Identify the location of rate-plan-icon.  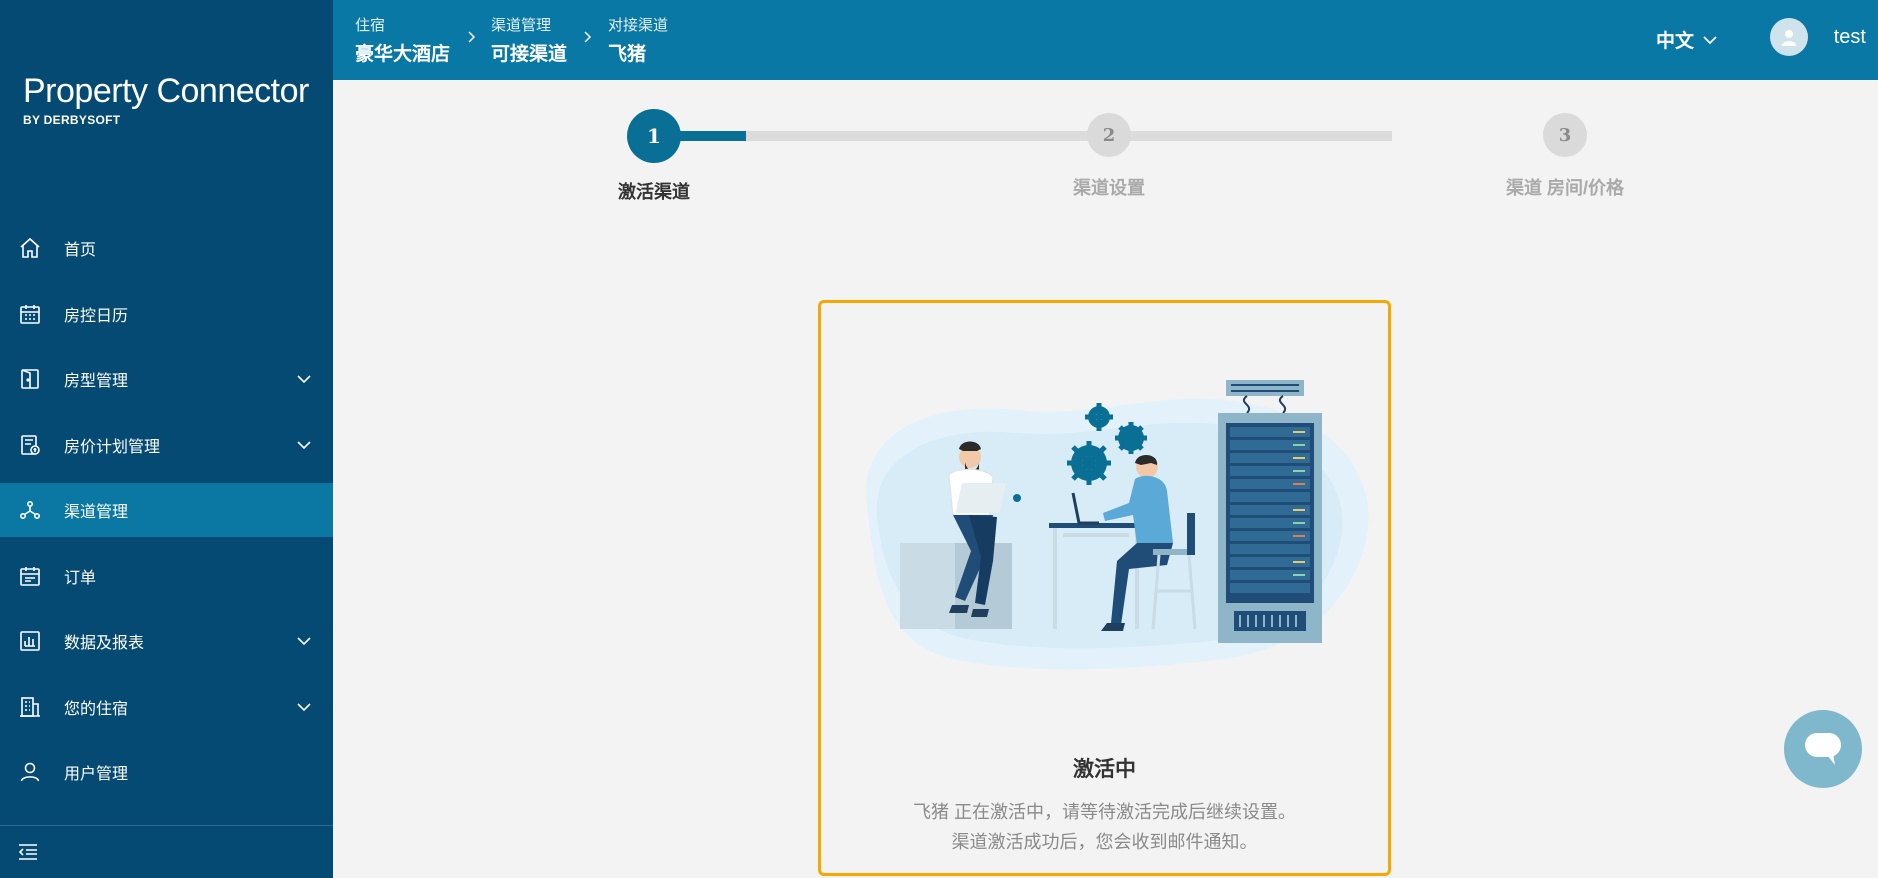
(30, 444).